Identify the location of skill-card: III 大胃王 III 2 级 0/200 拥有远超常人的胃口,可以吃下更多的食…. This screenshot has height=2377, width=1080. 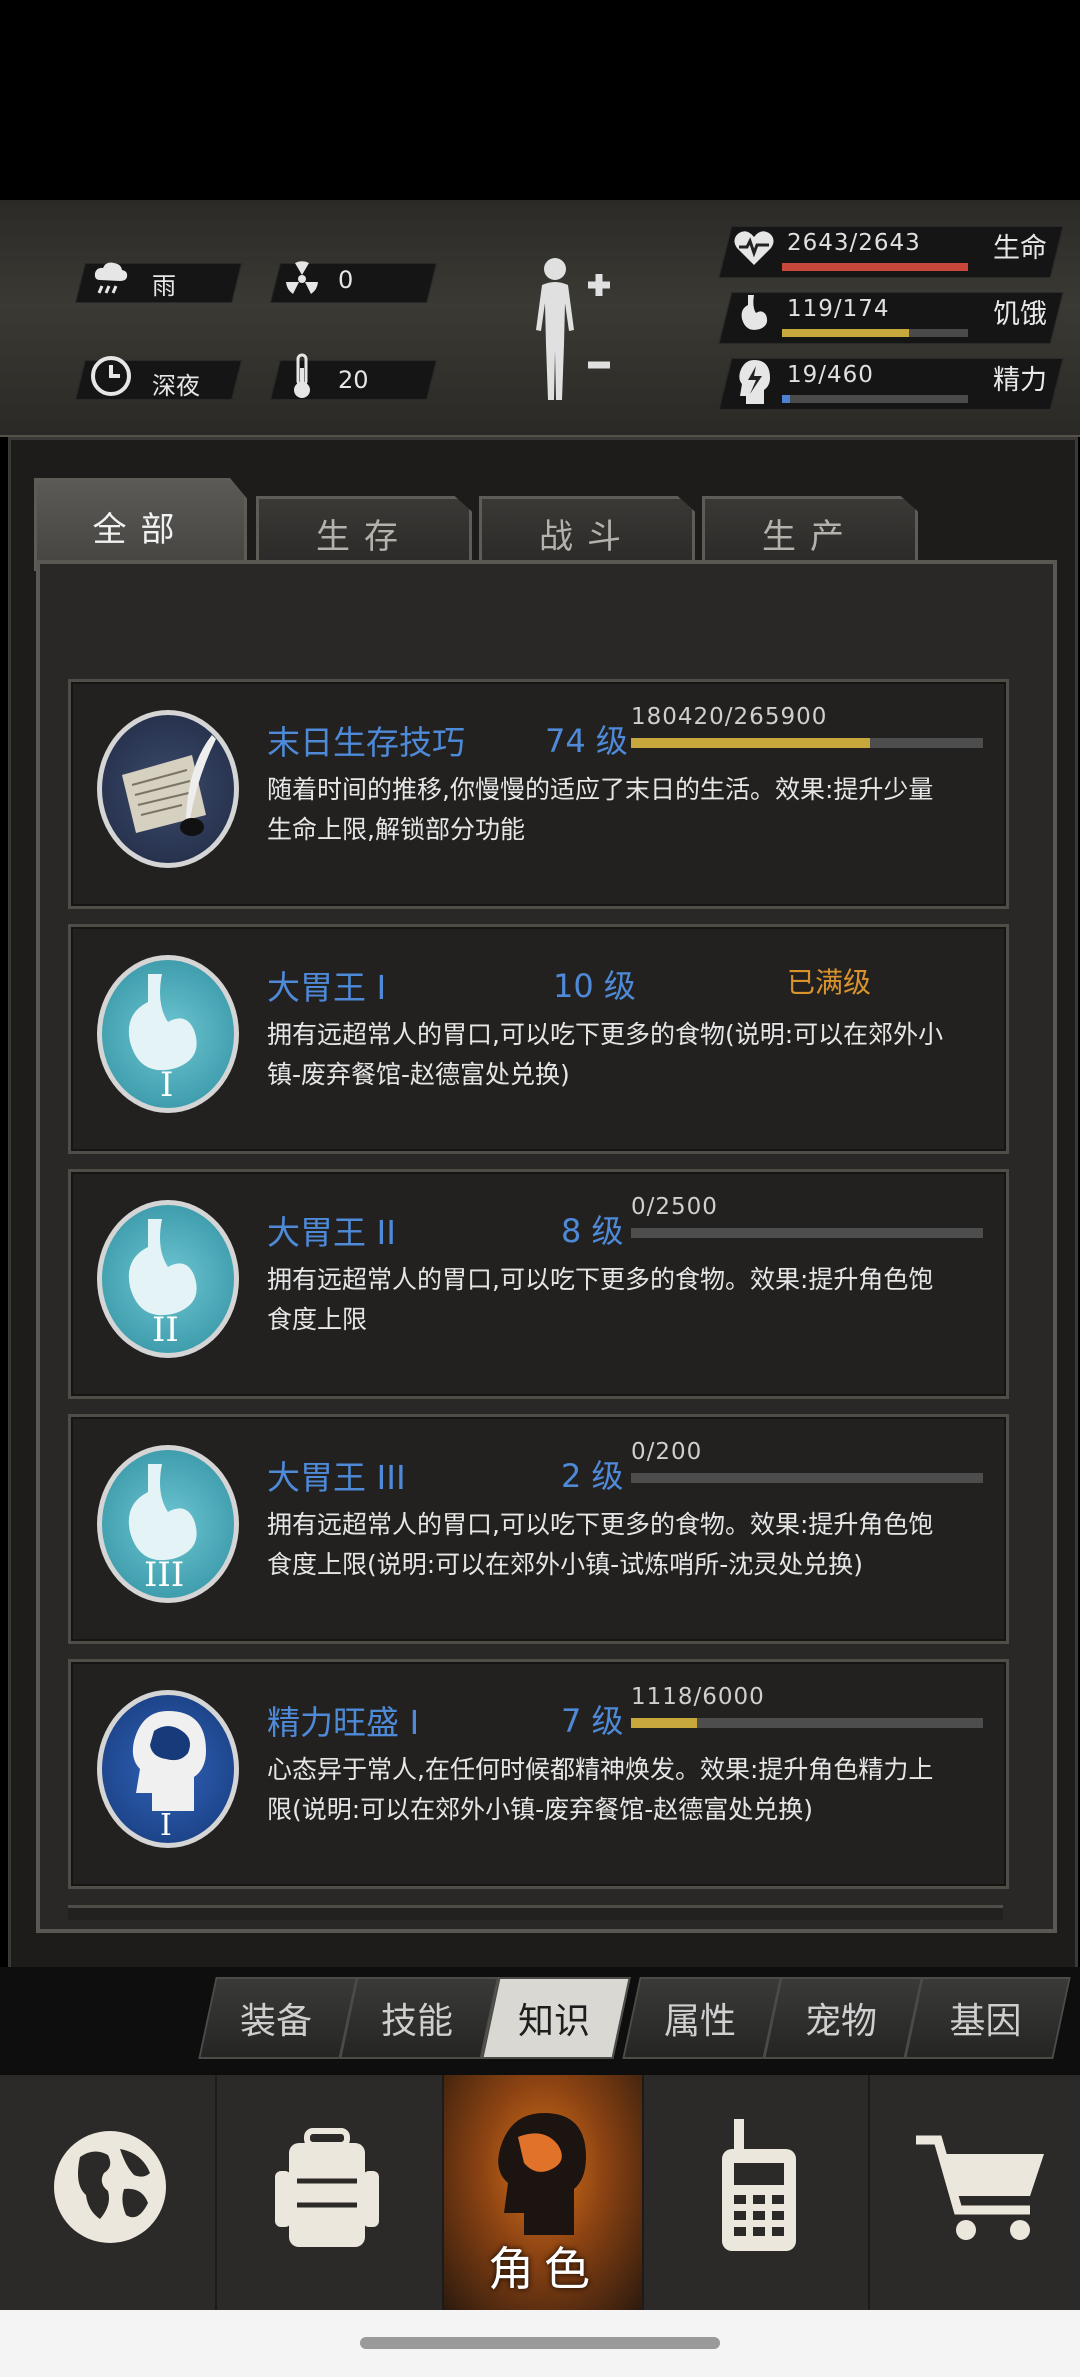
(538, 1529).